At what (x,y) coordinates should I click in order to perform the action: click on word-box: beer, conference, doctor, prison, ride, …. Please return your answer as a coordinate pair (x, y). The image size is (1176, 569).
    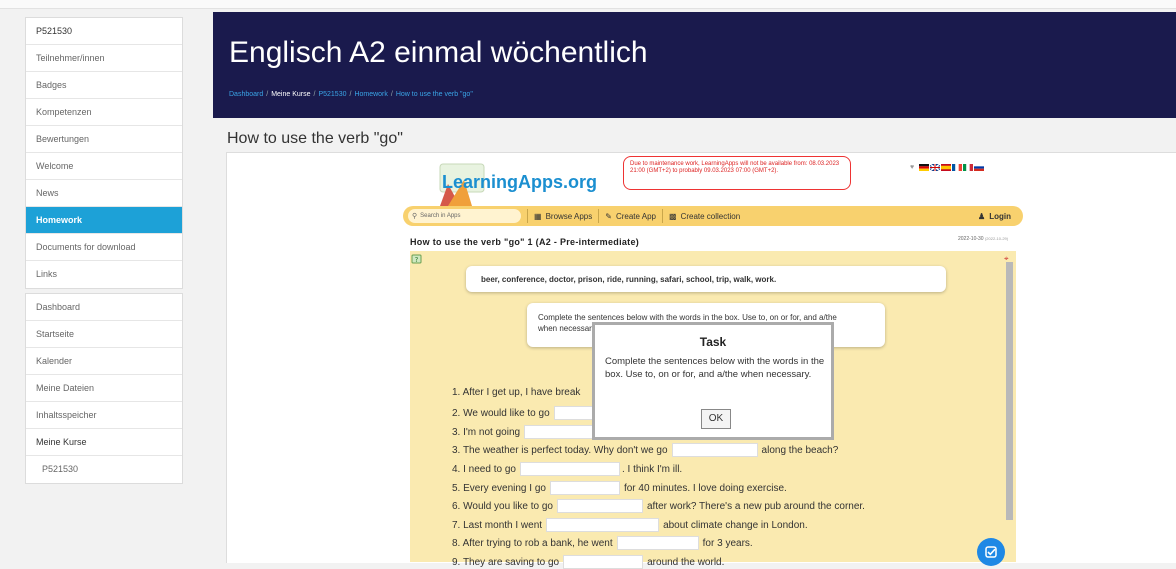
    Looking at the image, I should click on (706, 279).